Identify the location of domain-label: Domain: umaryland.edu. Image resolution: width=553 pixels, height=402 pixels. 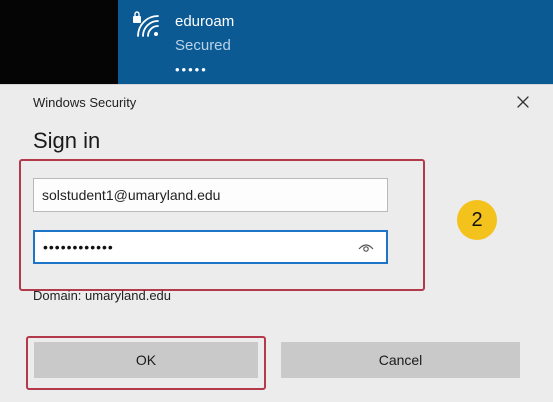
(102, 295).